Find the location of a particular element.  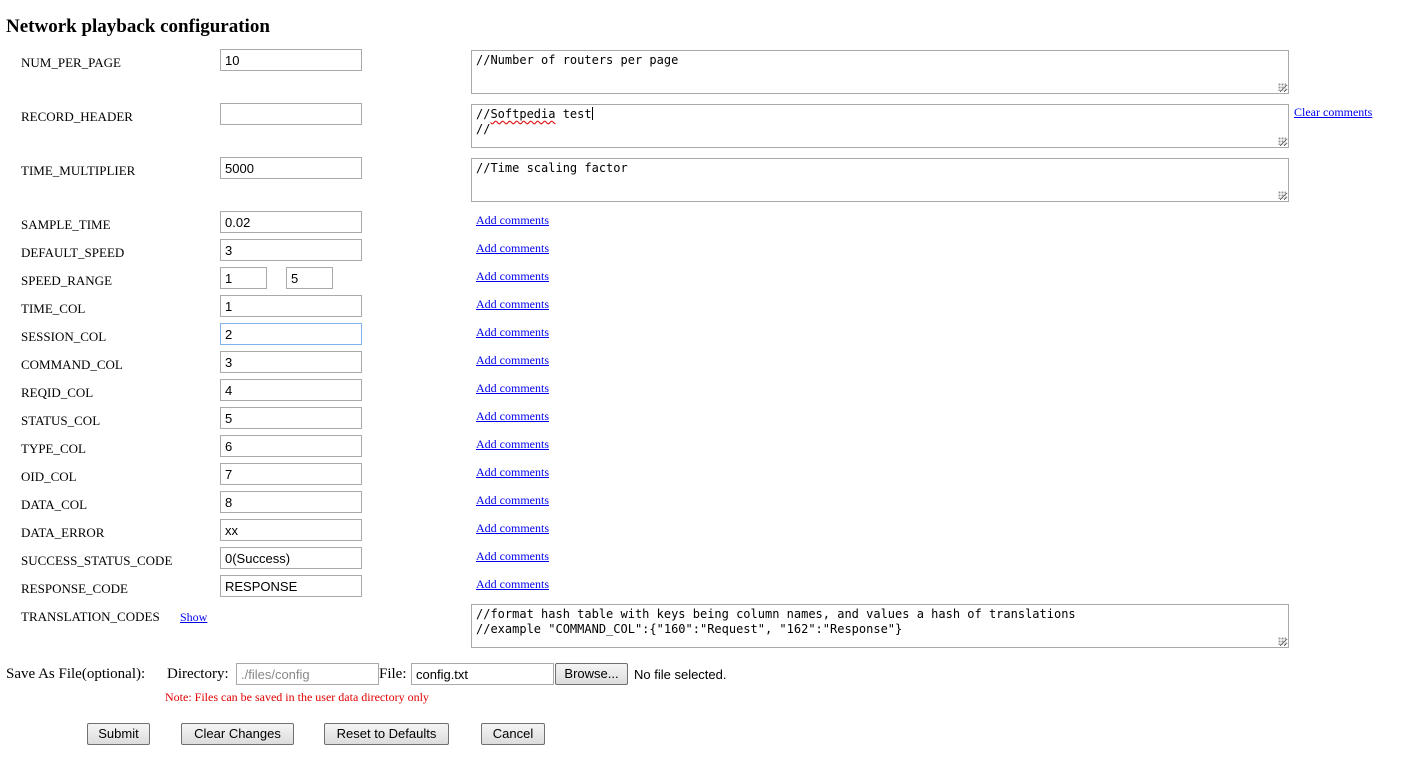

field-label: DATA_ERROR is located at coordinates (63, 532).